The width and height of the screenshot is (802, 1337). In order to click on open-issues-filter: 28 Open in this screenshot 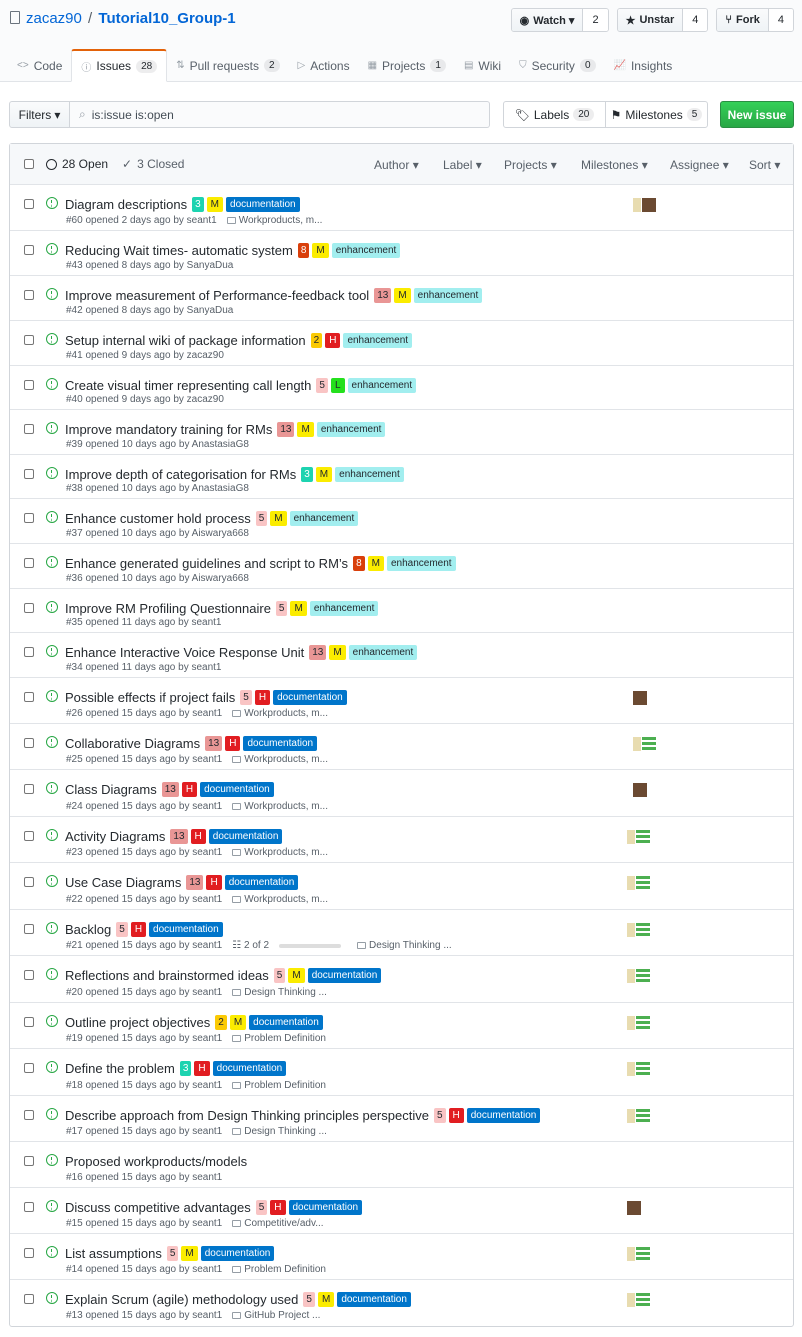, I will do `click(77, 164)`.